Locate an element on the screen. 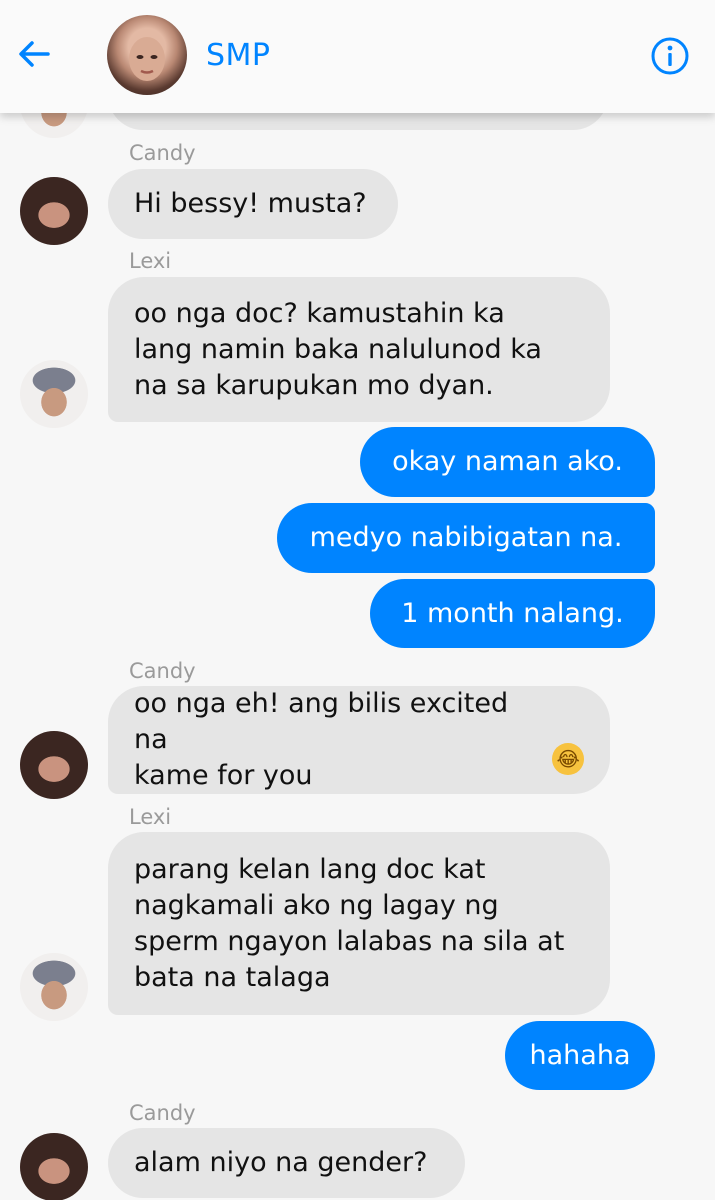 The height and width of the screenshot is (1200, 715). group-avatar is located at coordinates (147, 55).